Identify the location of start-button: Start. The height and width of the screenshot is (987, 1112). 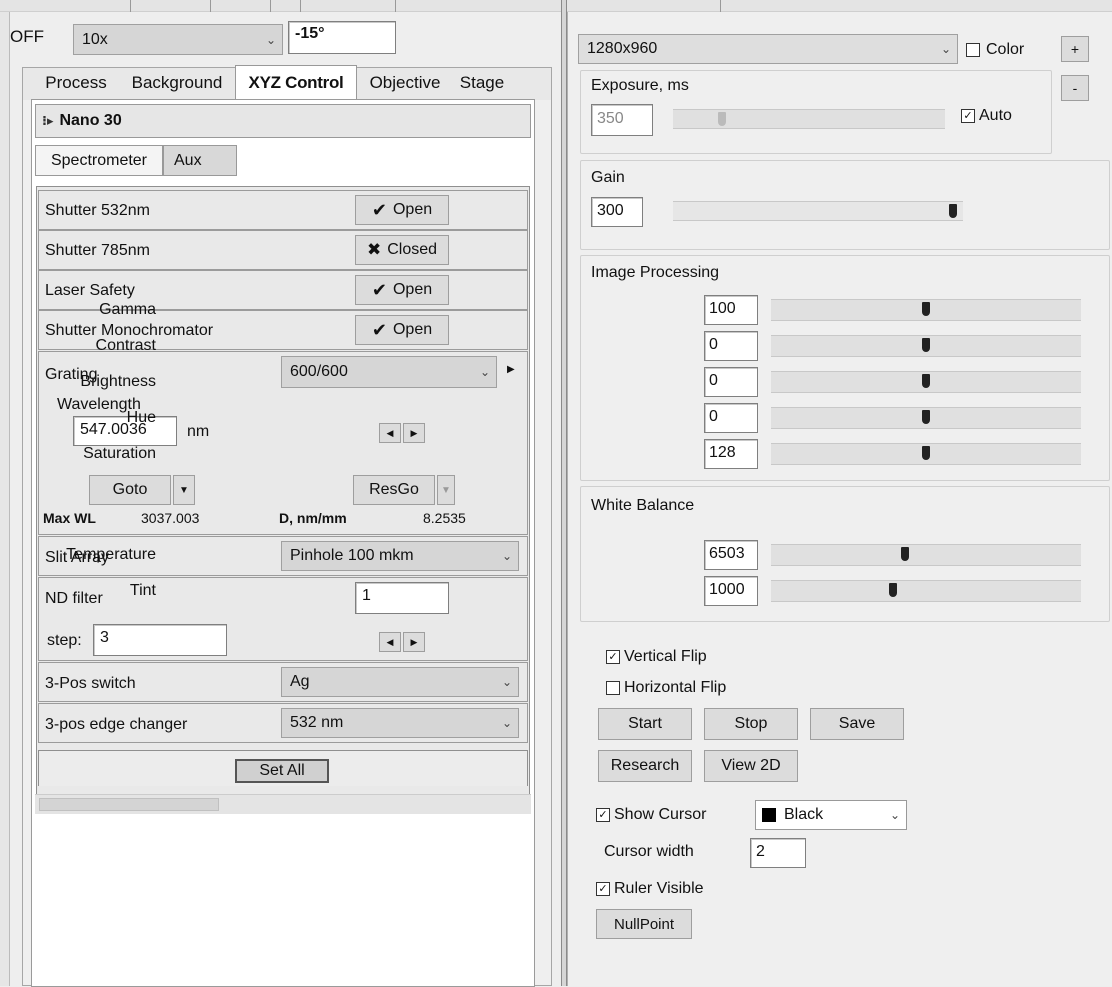
(645, 724).